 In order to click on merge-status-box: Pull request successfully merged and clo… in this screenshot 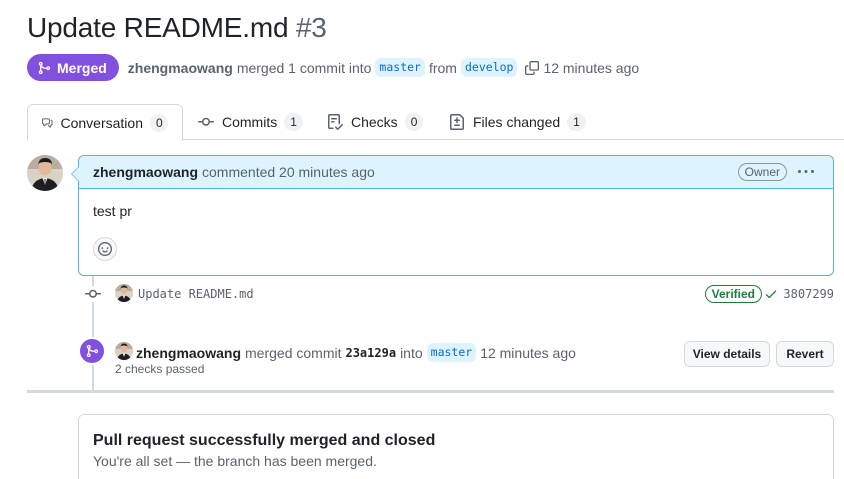, I will do `click(456, 446)`.